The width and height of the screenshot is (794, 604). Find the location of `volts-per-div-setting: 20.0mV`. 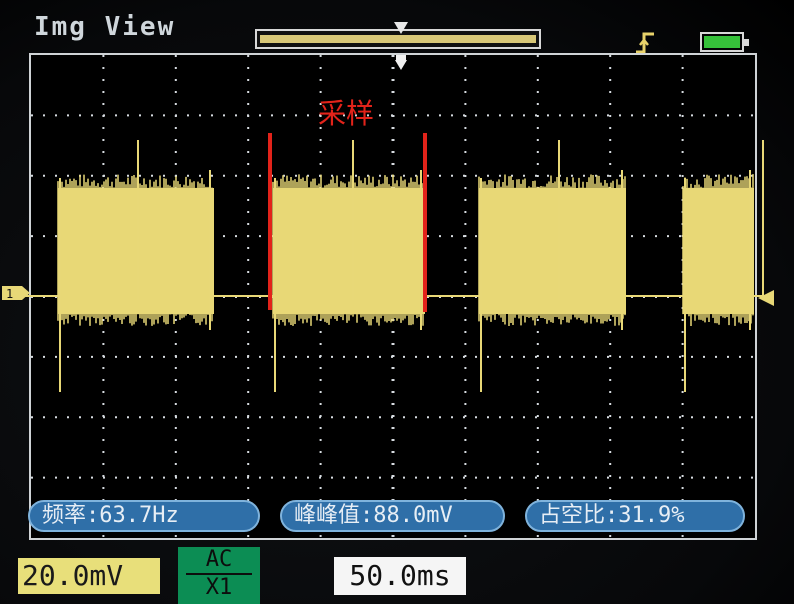

volts-per-div-setting: 20.0mV is located at coordinates (89, 576).